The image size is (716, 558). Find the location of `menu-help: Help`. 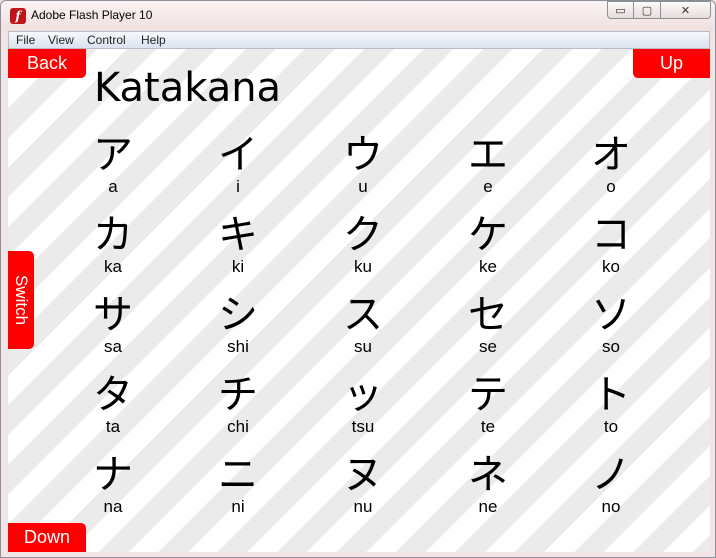

menu-help: Help is located at coordinates (153, 40).